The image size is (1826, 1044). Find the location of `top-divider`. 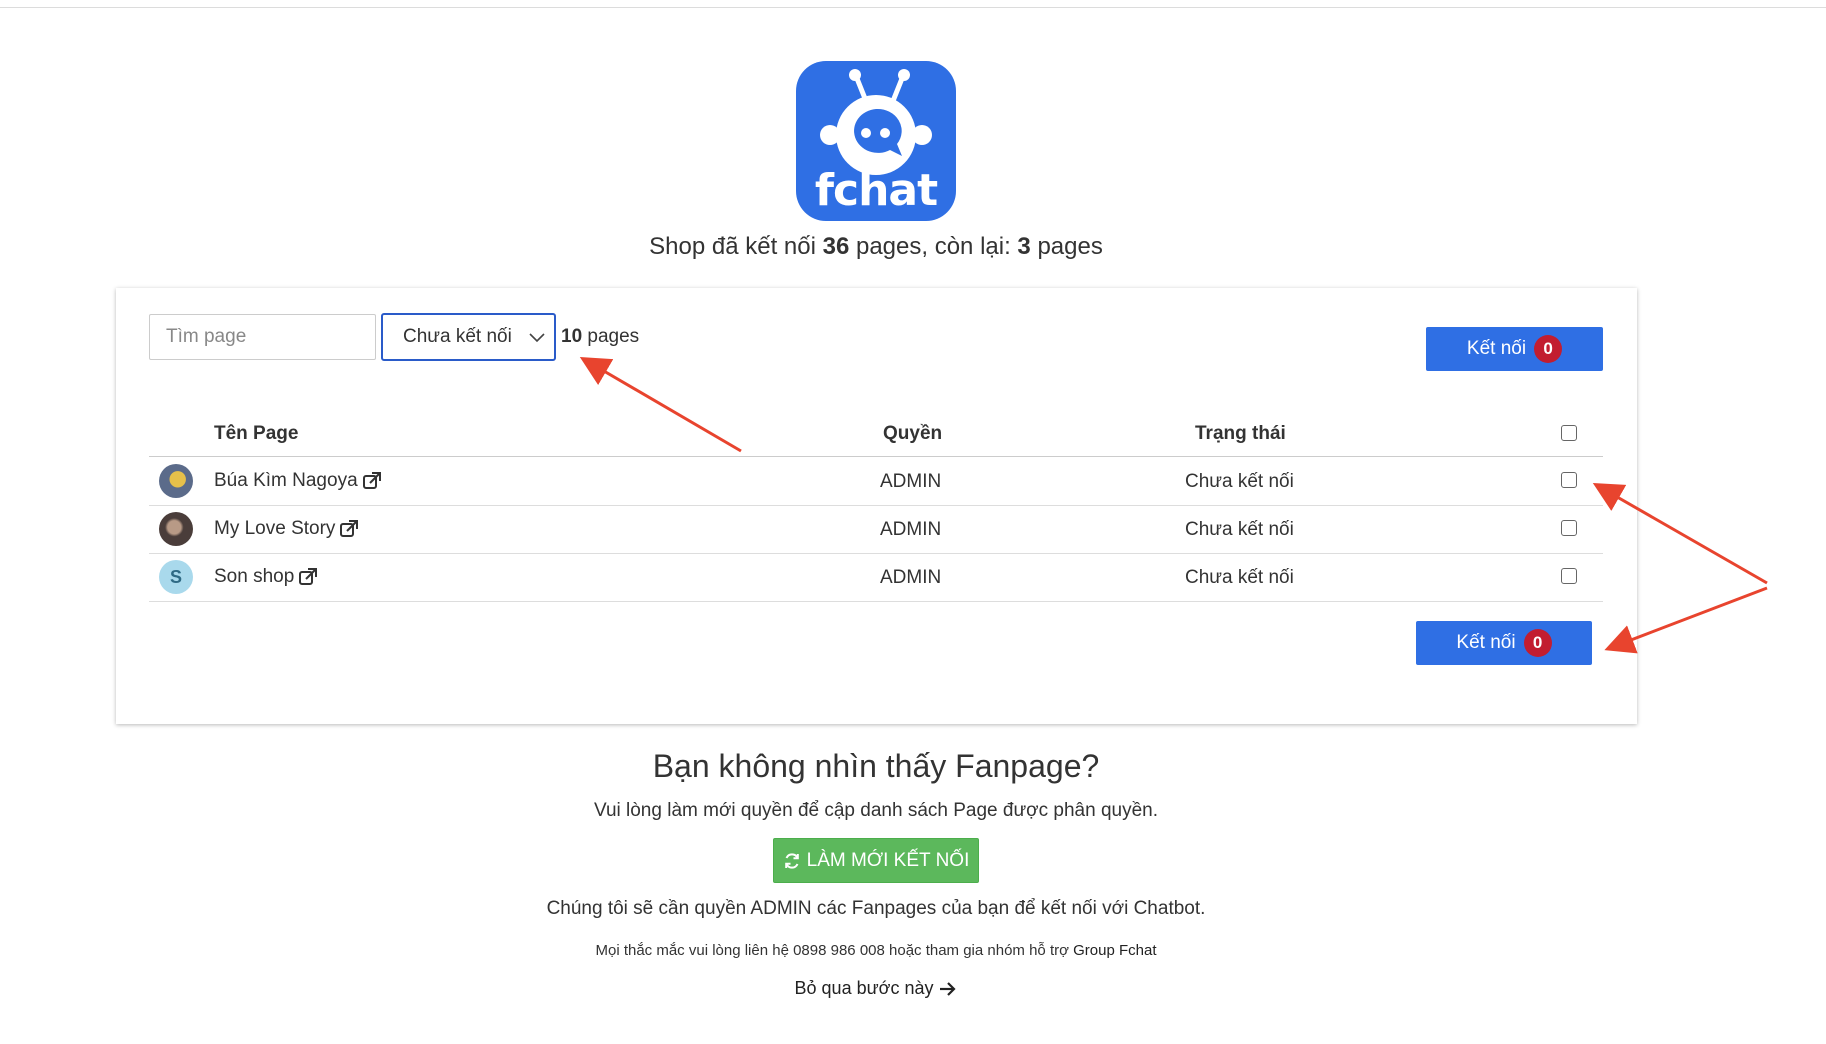

top-divider is located at coordinates (913, 7).